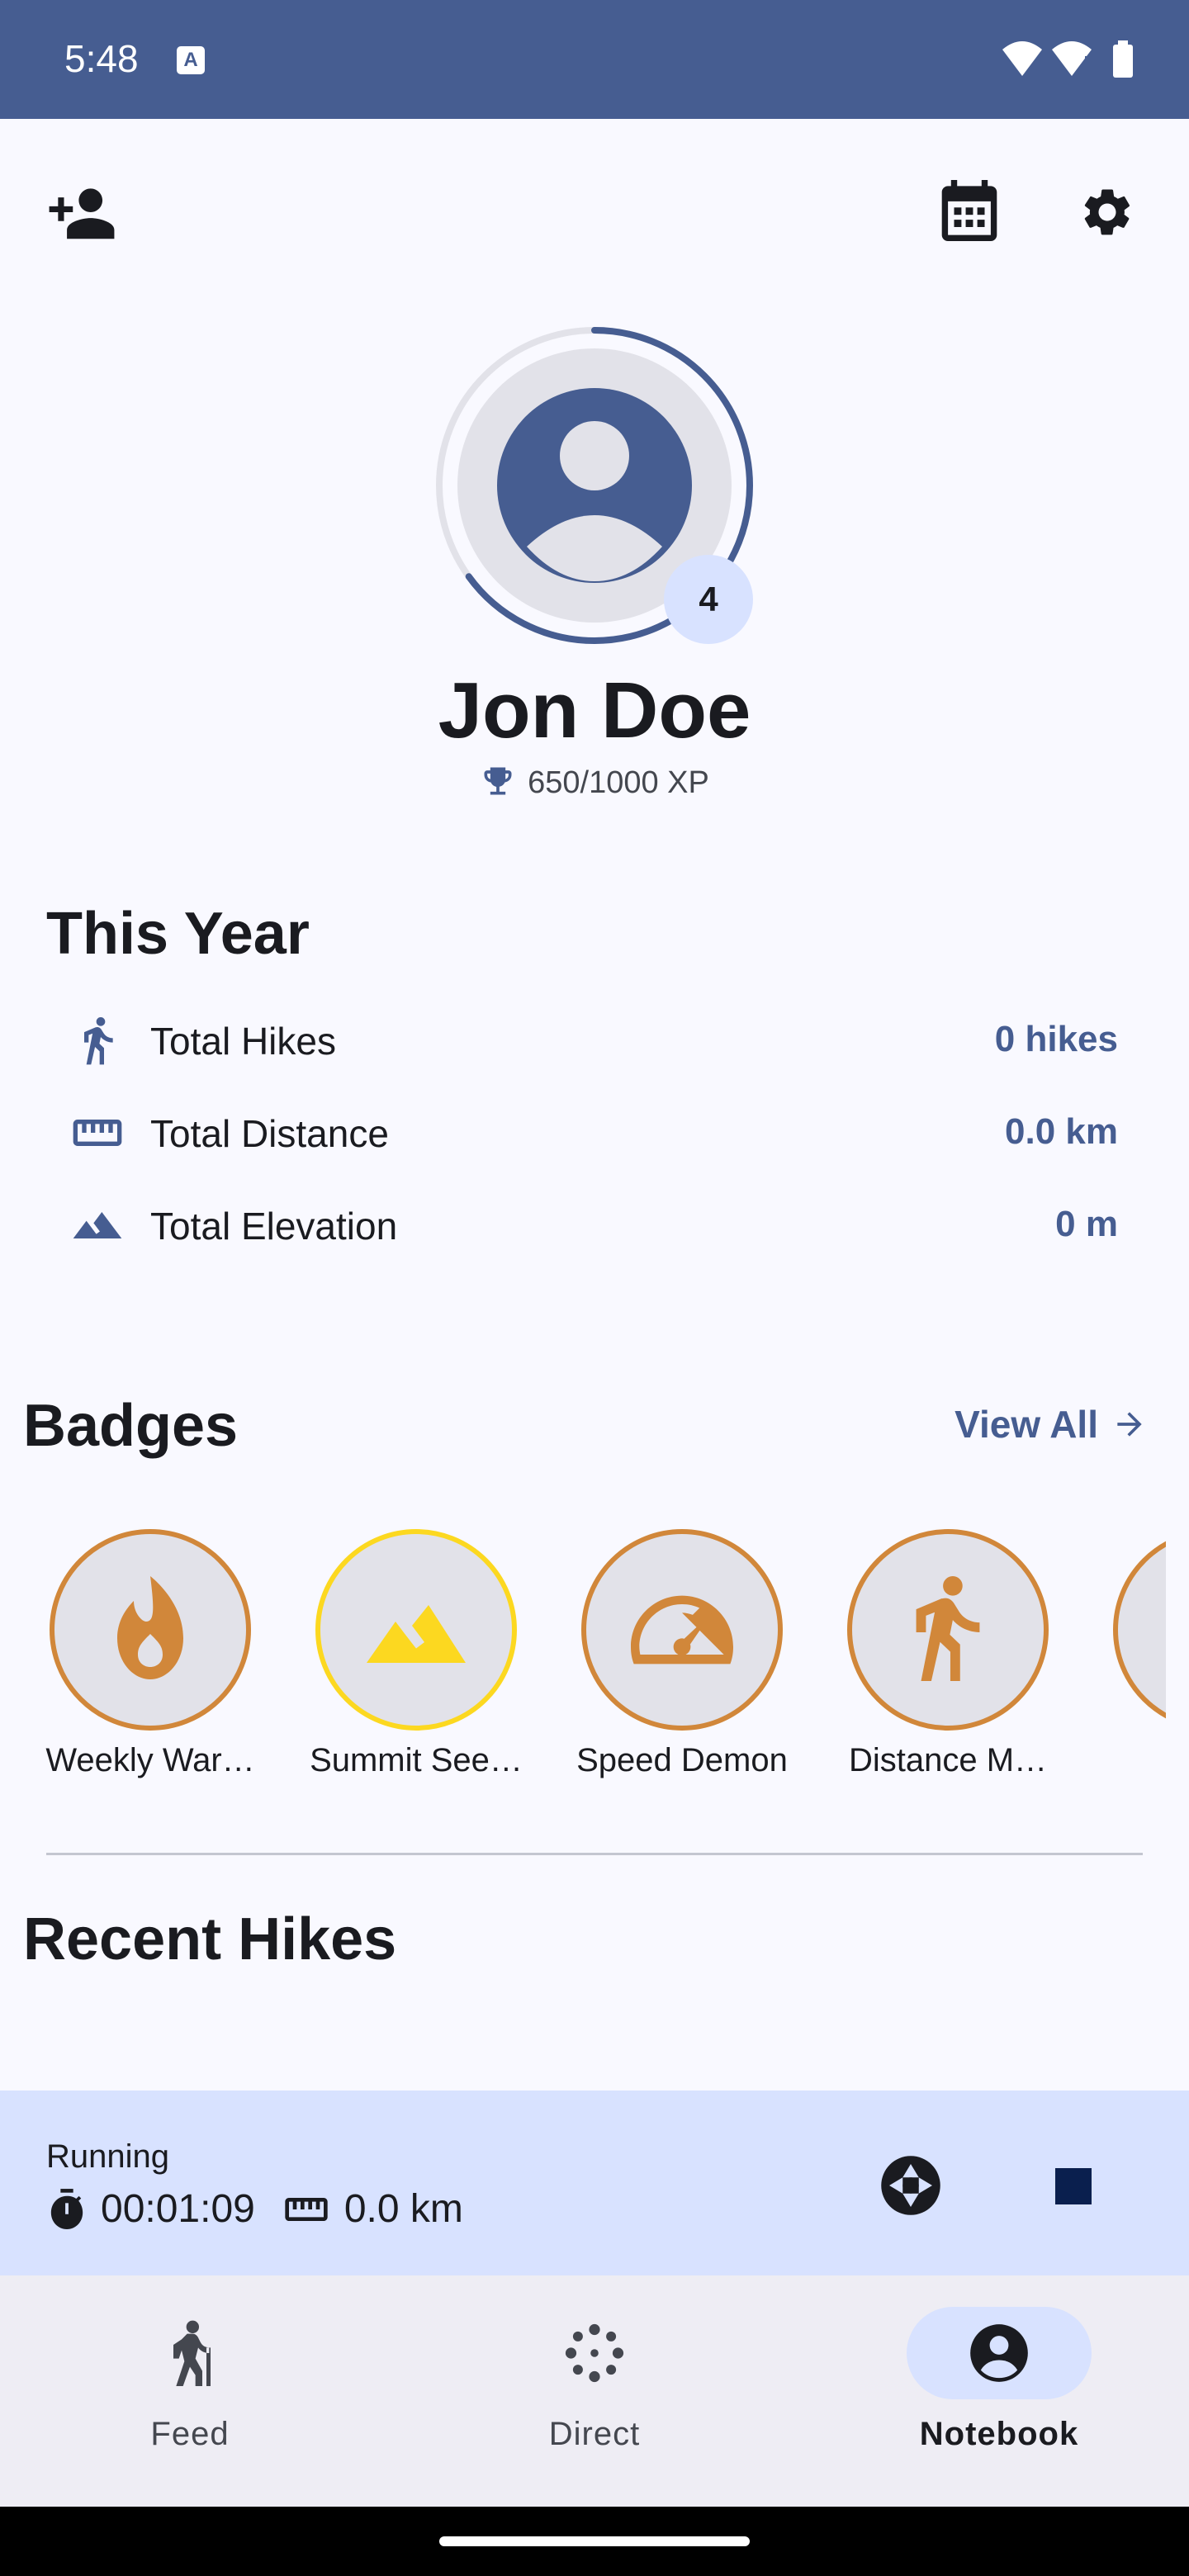  Describe the element at coordinates (131, 1426) in the screenshot. I see `badges-title: Badges` at that location.